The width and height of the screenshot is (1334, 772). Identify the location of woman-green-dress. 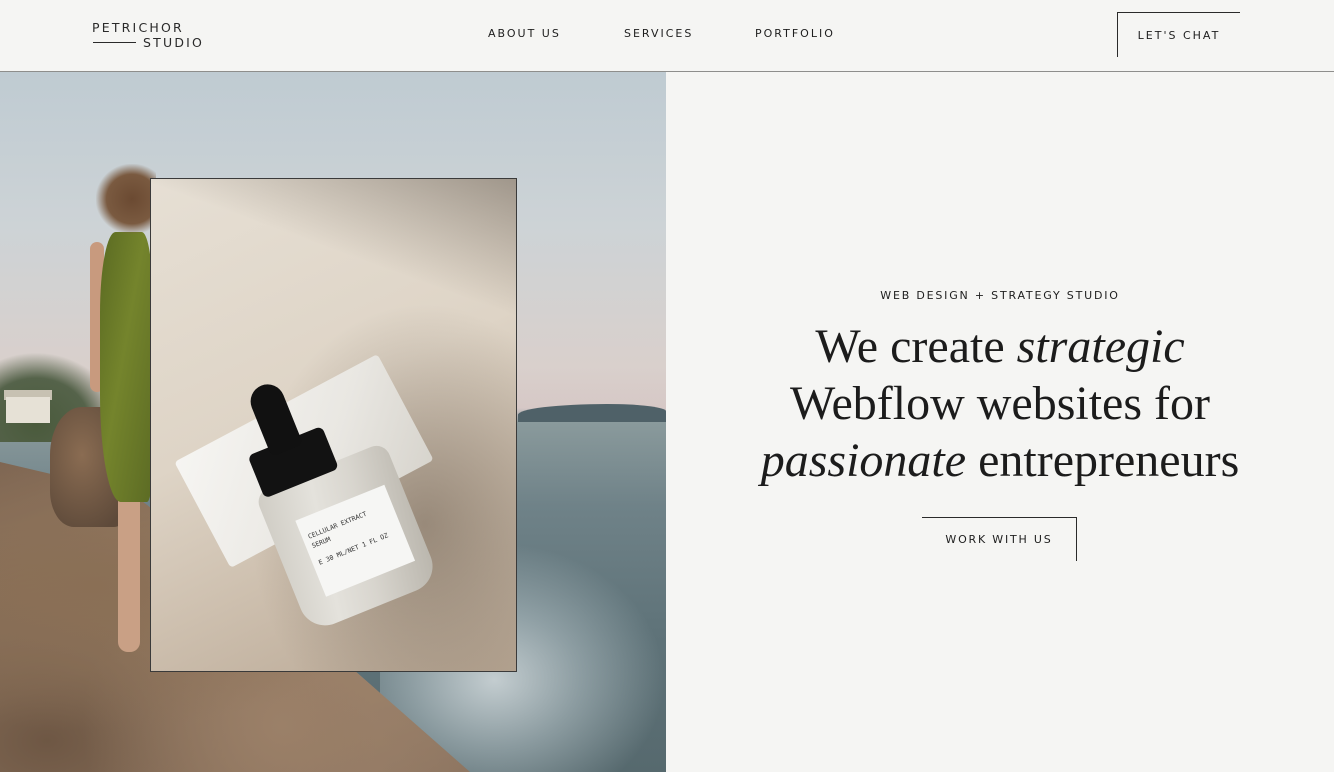
(126, 367).